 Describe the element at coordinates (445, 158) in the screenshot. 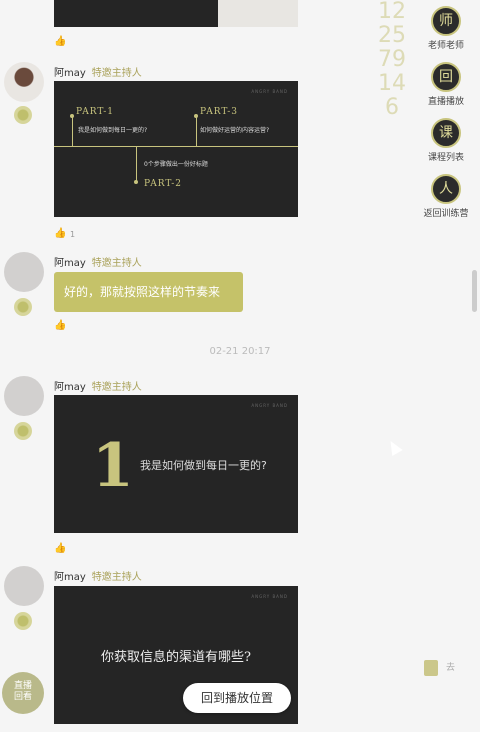

I see `side-btn-label: 课程列表` at that location.